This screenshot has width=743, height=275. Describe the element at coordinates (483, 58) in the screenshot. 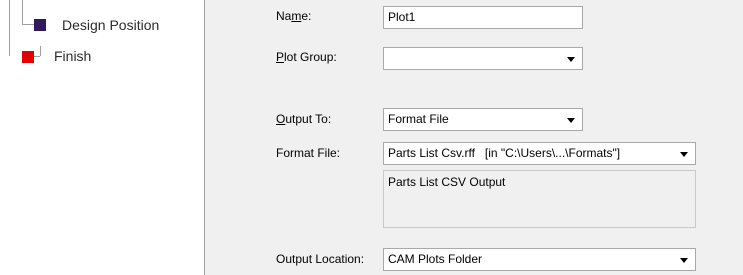

I see `plot-group-select` at that location.